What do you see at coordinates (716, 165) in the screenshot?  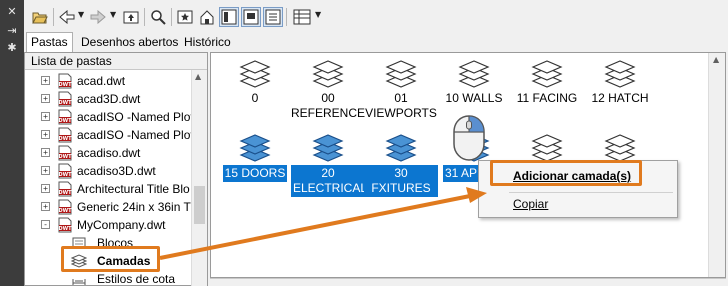 I see `content-scrollbar: ▲` at bounding box center [716, 165].